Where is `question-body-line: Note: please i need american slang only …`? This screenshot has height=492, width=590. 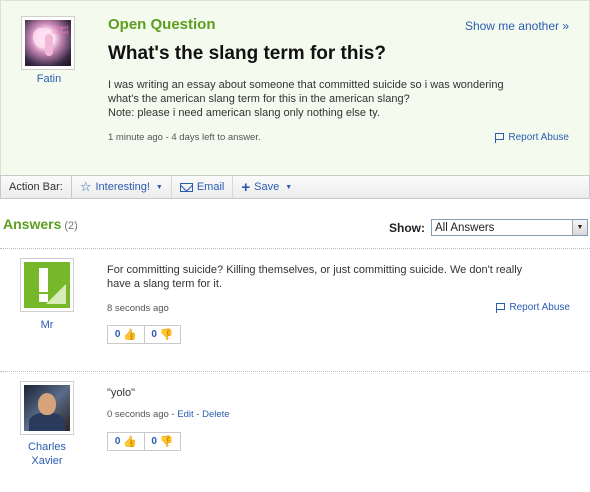
question-body-line: Note: please i need american slang only … is located at coordinates (244, 113).